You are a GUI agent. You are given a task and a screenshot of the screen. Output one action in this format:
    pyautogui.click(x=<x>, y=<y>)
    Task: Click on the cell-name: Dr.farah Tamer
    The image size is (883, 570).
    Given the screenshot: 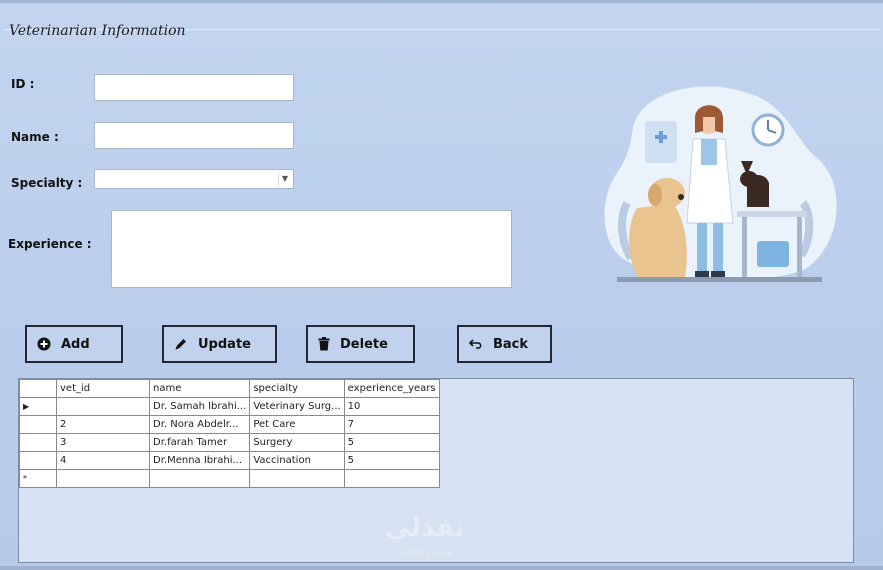 What is the action you would take?
    pyautogui.click(x=199, y=442)
    